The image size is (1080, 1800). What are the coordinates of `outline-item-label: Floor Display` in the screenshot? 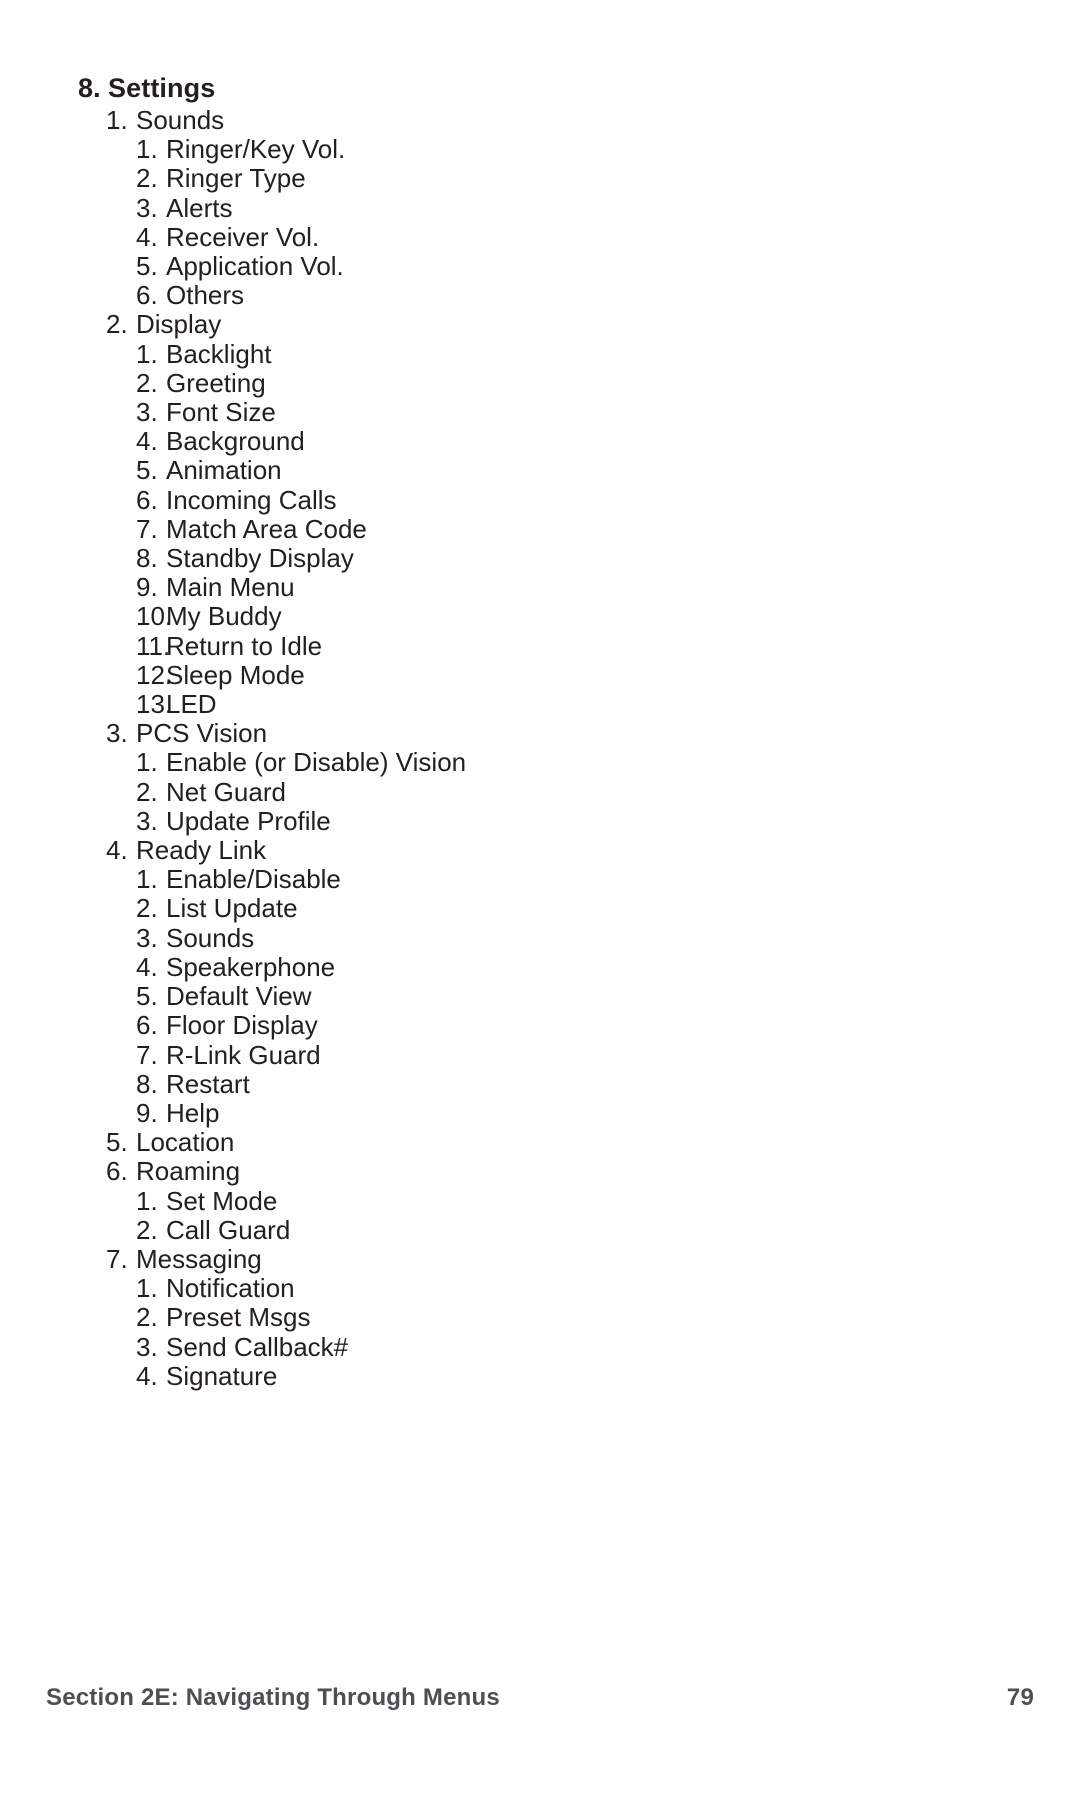 It's located at (242, 1025).